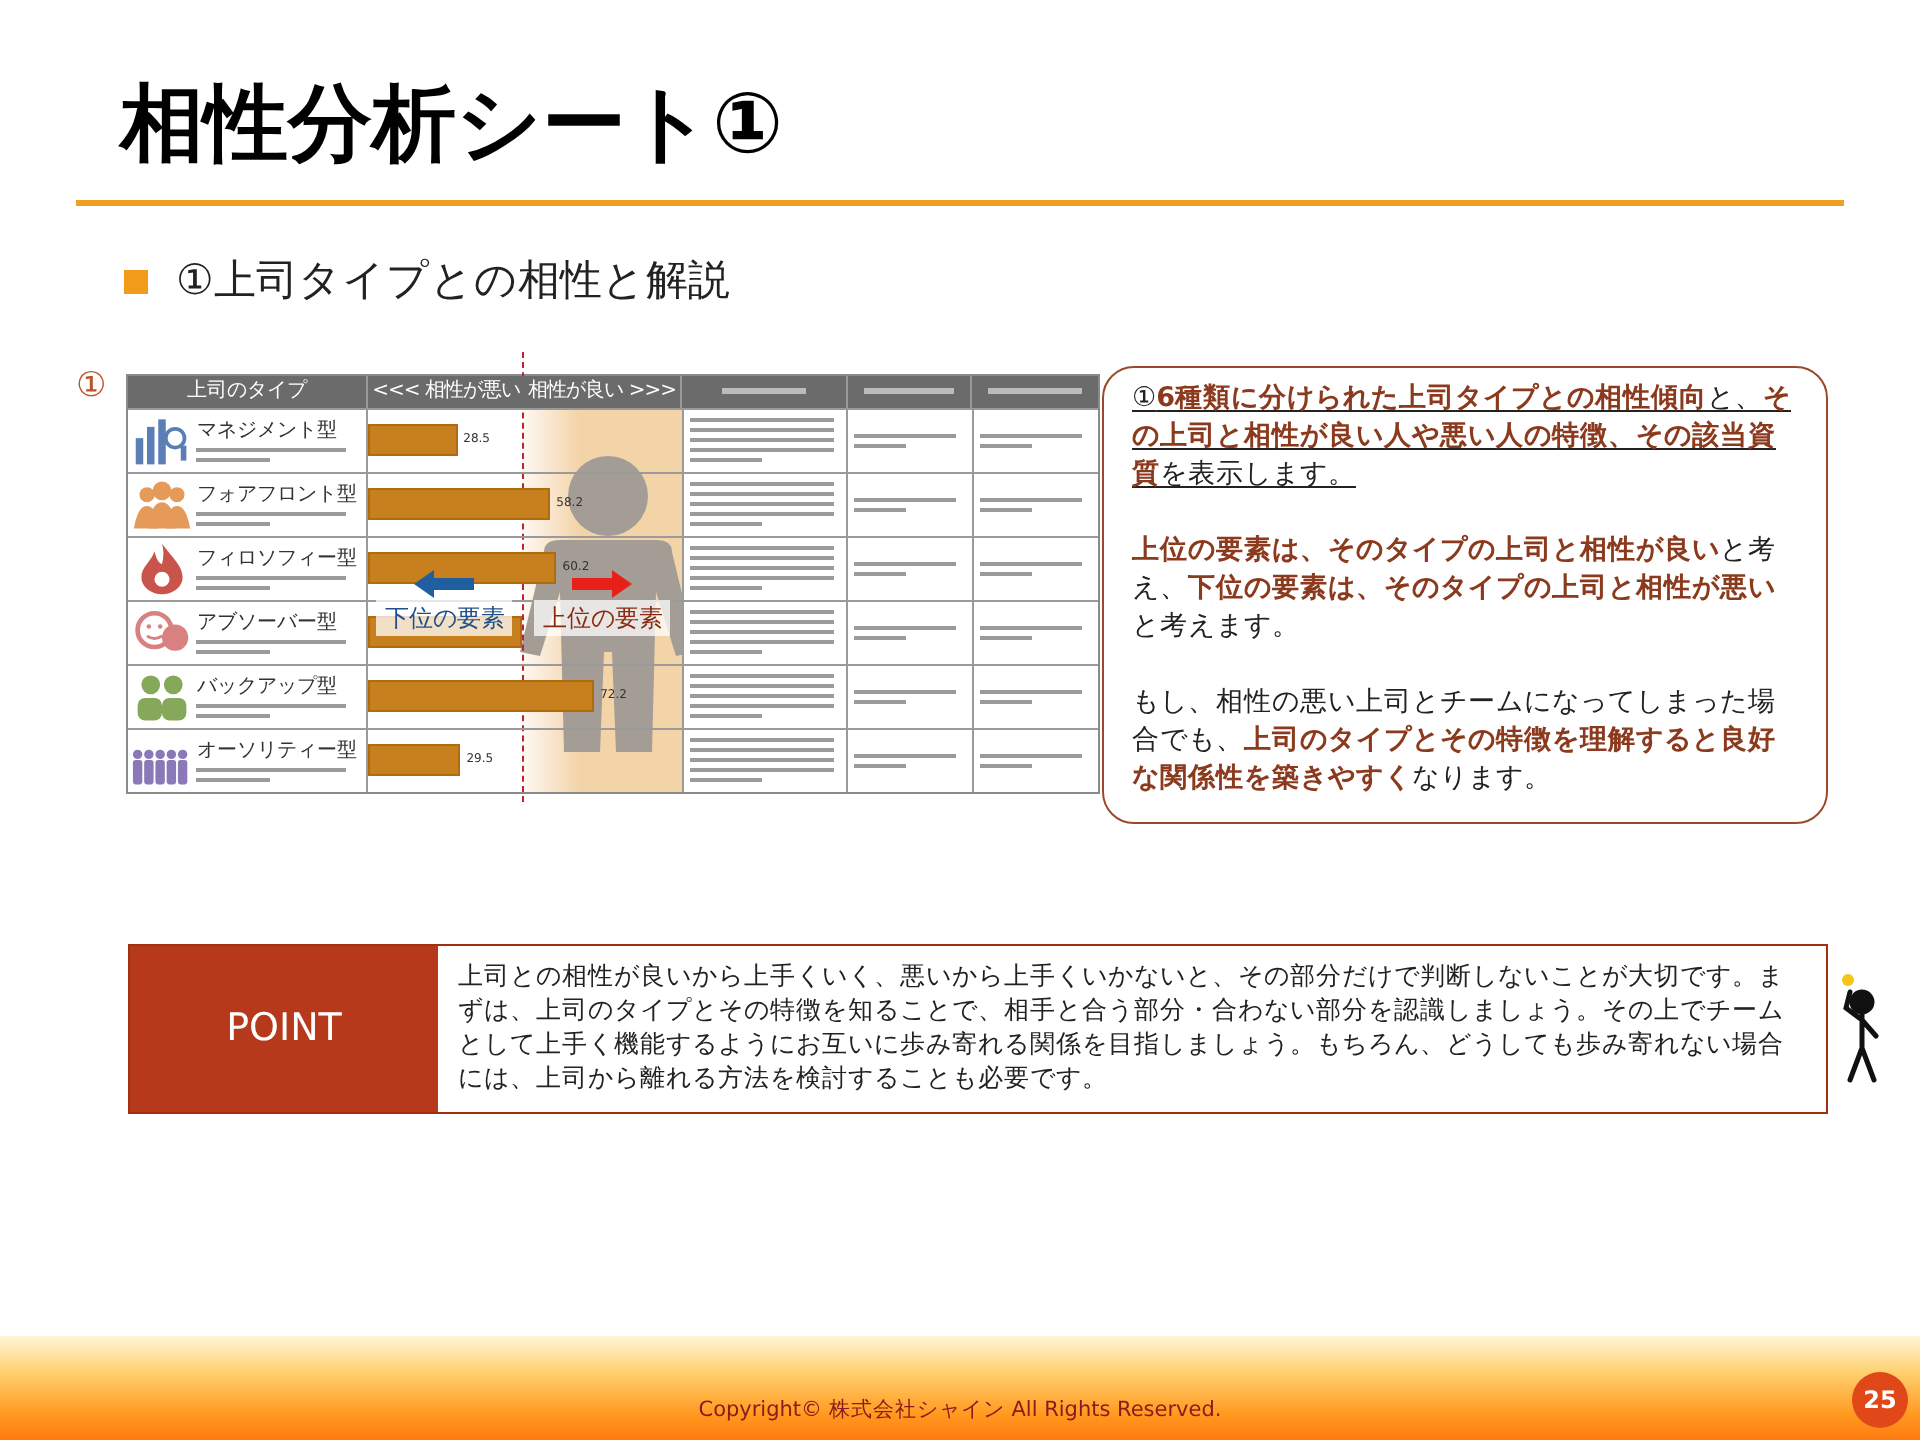 Image resolution: width=1920 pixels, height=1440 pixels. What do you see at coordinates (136, 281) in the screenshot?
I see `bullet-square-icon` at bounding box center [136, 281].